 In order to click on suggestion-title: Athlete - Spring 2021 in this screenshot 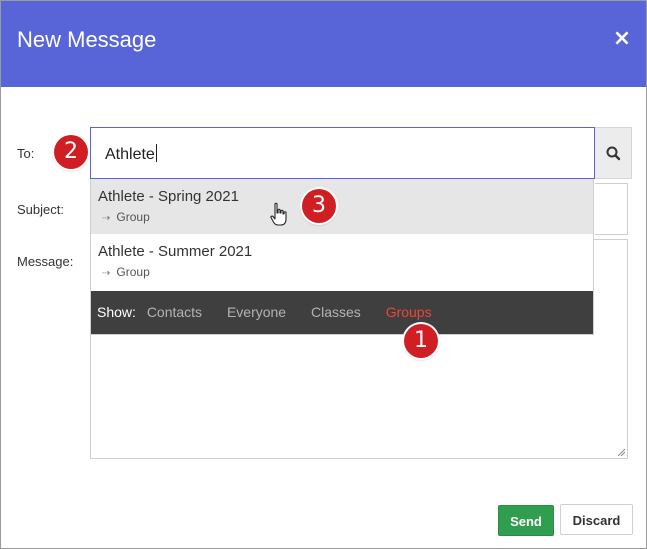, I will do `click(168, 196)`.